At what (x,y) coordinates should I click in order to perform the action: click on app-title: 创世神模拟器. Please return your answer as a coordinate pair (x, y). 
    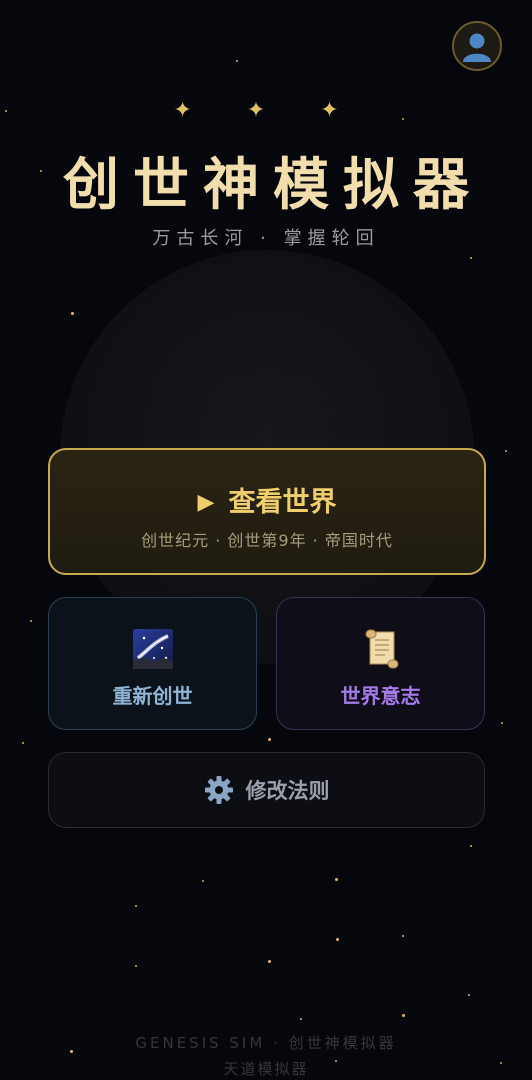
    Looking at the image, I should click on (273, 185).